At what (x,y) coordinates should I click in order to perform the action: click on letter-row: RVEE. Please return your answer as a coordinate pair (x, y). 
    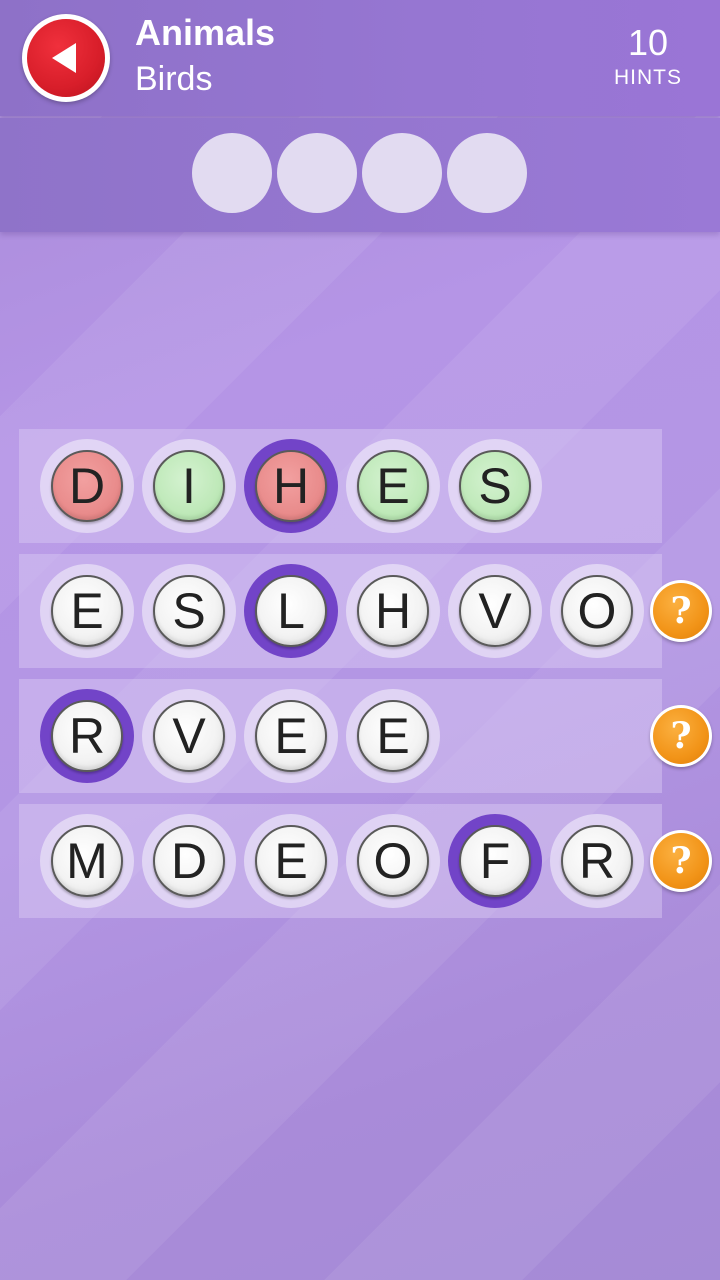
    Looking at the image, I should click on (340, 736).